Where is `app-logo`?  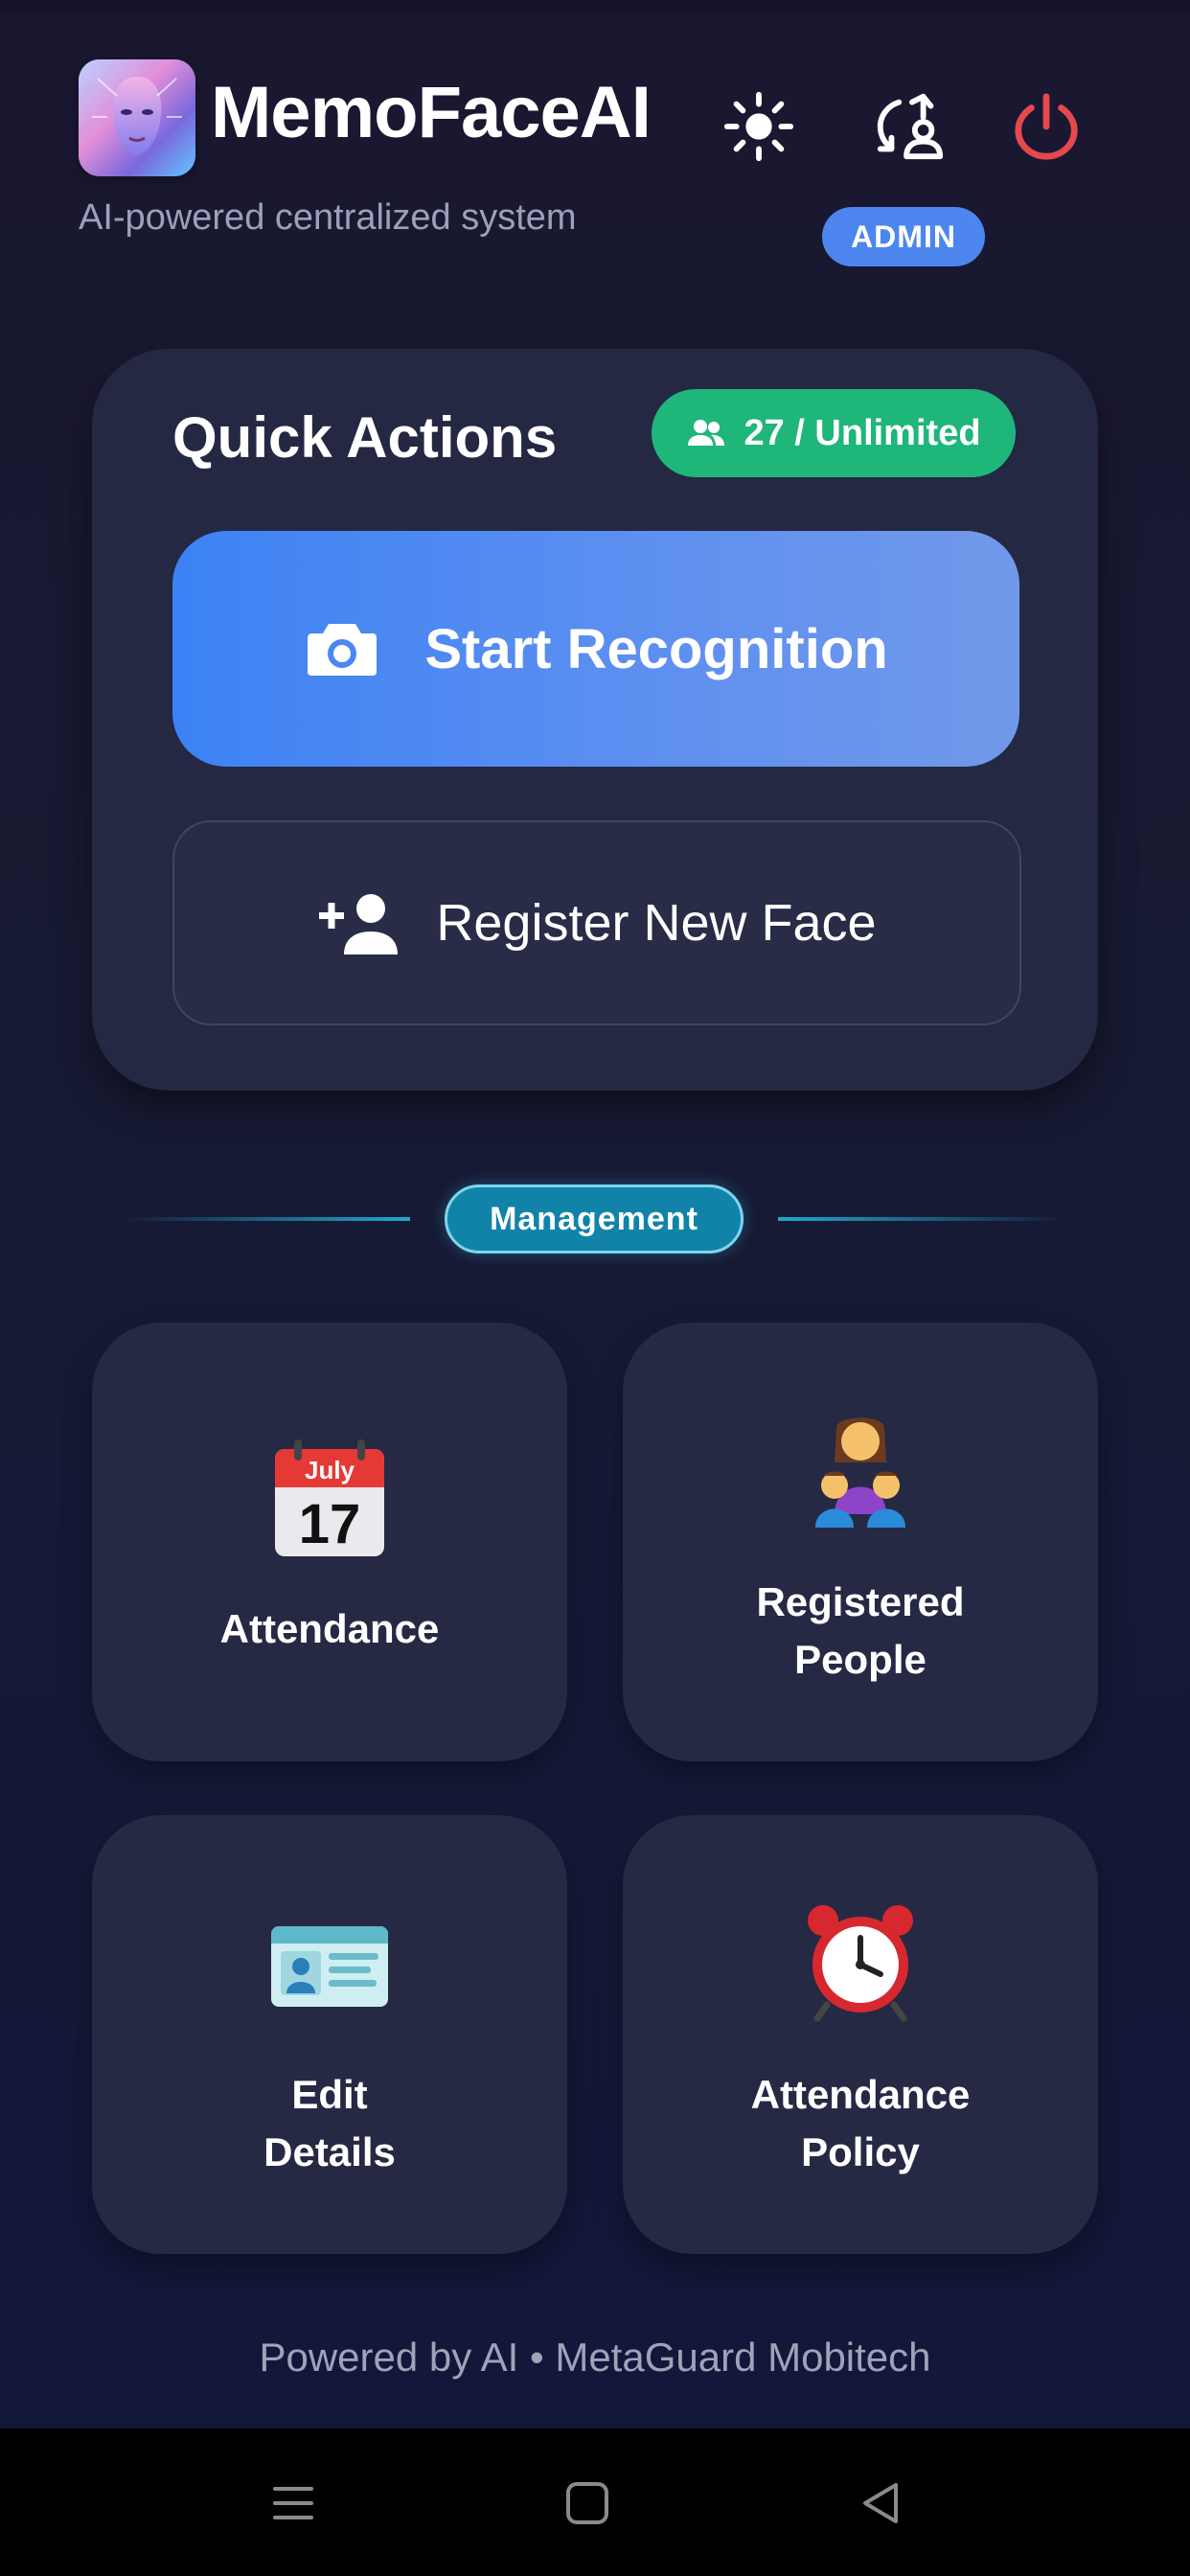 app-logo is located at coordinates (137, 117).